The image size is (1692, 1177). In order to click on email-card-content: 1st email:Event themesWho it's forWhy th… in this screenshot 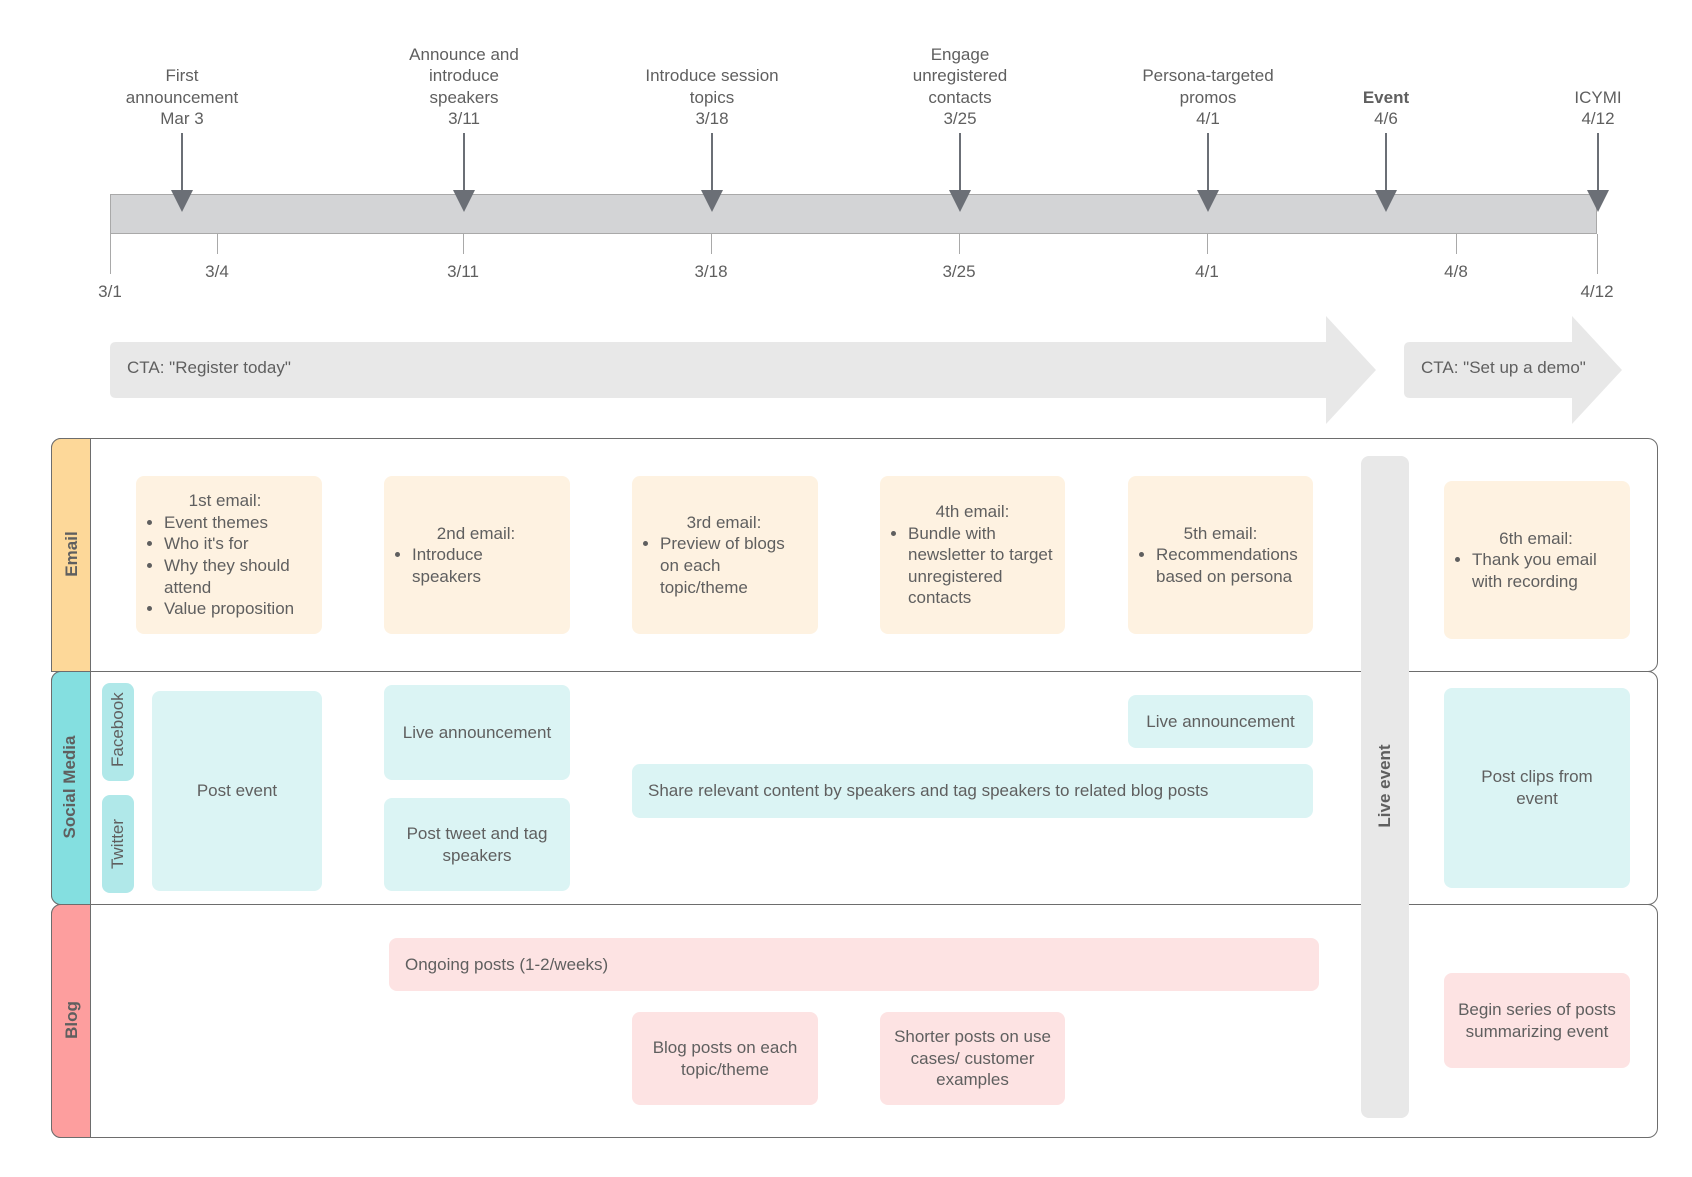, I will do `click(229, 555)`.